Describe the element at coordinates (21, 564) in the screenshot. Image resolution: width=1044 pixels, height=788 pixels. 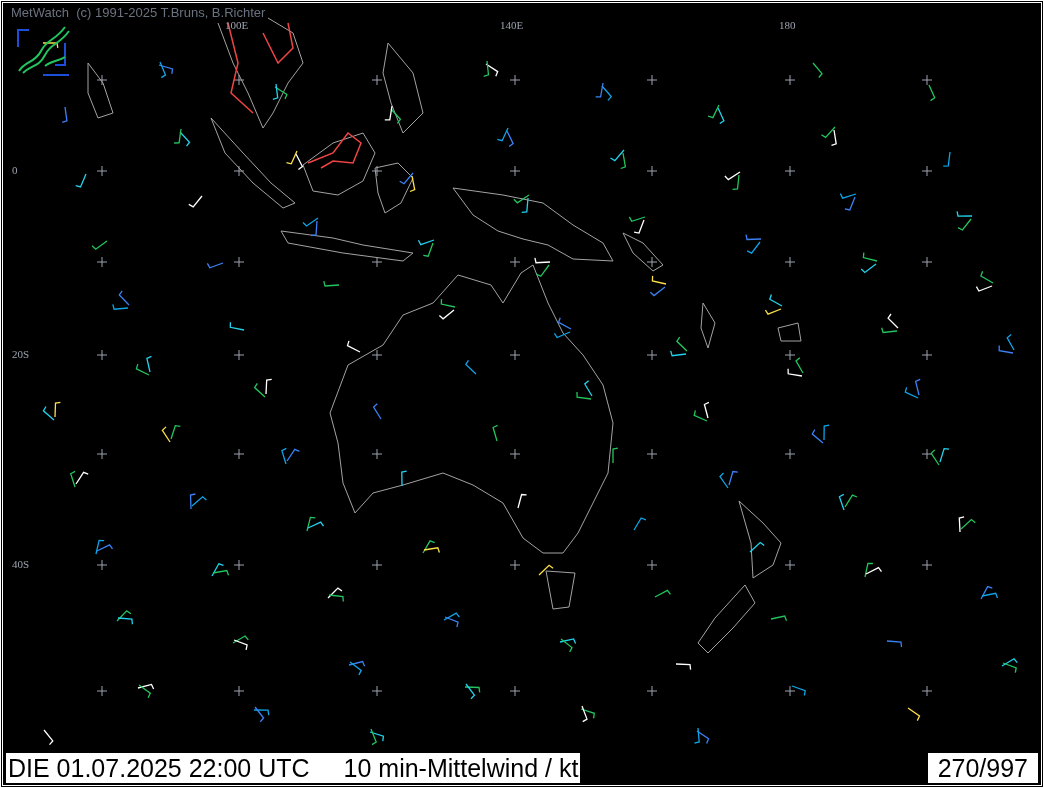
I see `latitude-label: 40S` at that location.